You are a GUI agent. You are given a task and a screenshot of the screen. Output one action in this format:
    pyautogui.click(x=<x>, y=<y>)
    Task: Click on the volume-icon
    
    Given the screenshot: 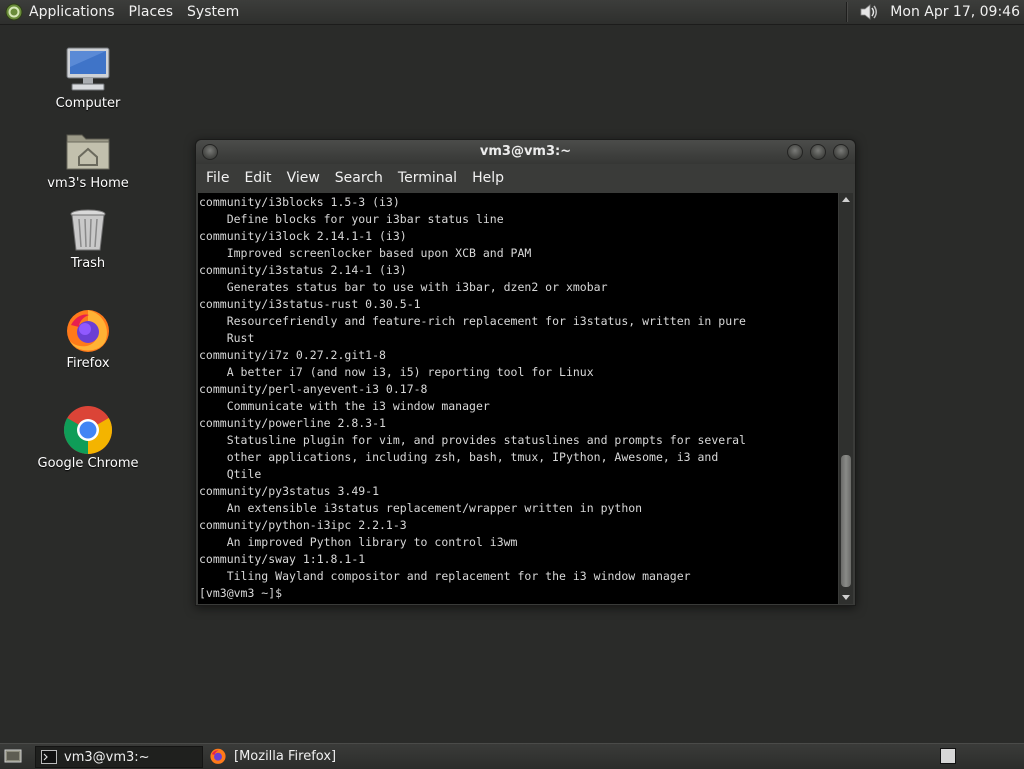 What is the action you would take?
    pyautogui.click(x=869, y=12)
    